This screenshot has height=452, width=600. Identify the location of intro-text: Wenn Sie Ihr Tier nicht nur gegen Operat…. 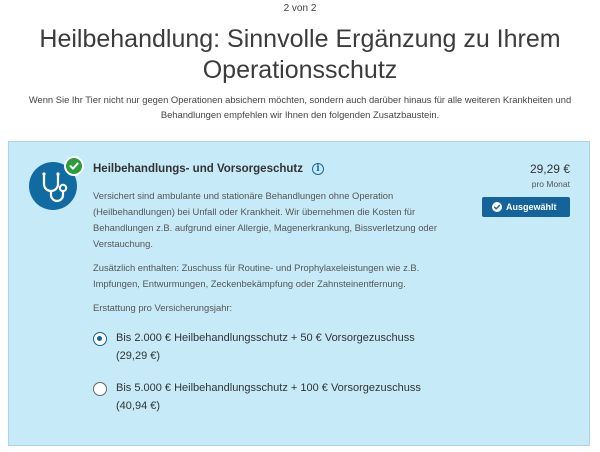
(300, 107).